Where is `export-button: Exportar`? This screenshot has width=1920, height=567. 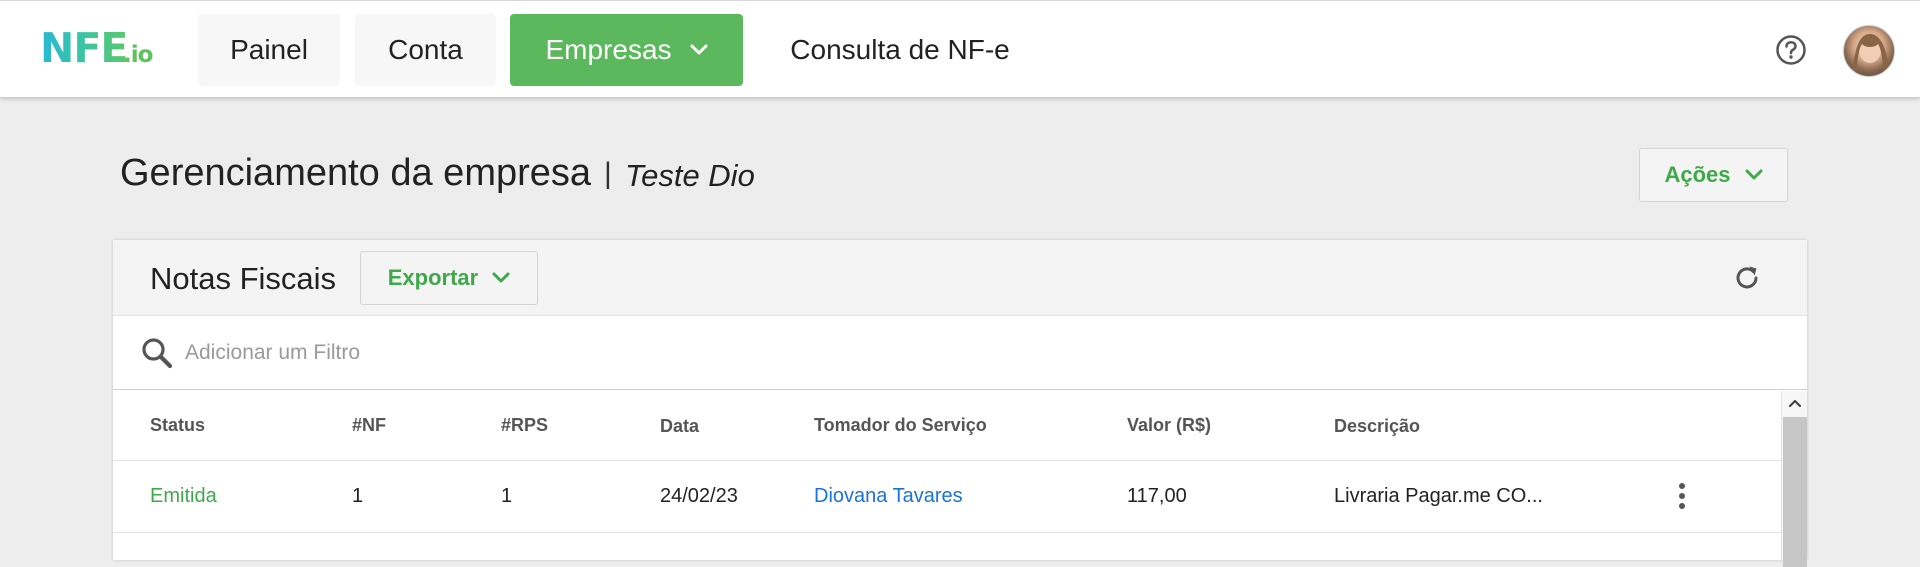 export-button: Exportar is located at coordinates (449, 278).